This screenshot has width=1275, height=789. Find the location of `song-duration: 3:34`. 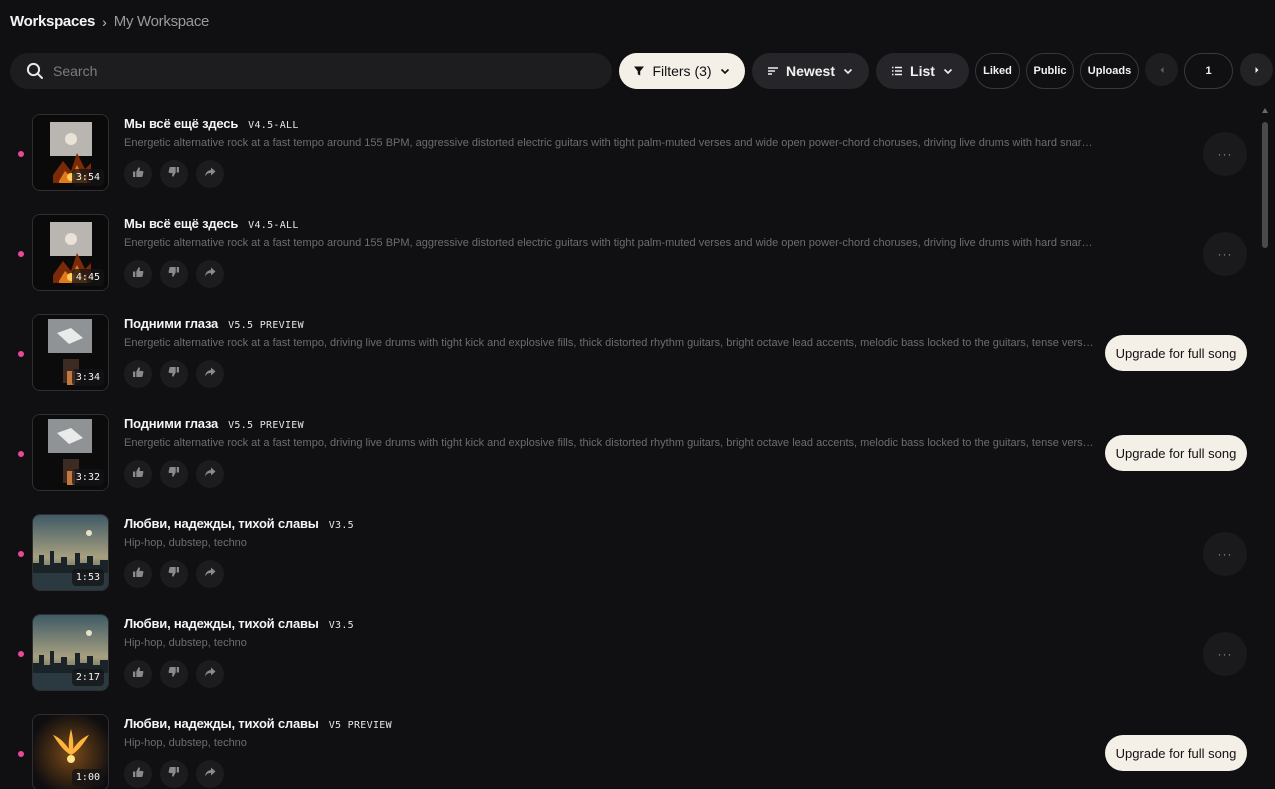

song-duration: 3:34 is located at coordinates (87, 377).